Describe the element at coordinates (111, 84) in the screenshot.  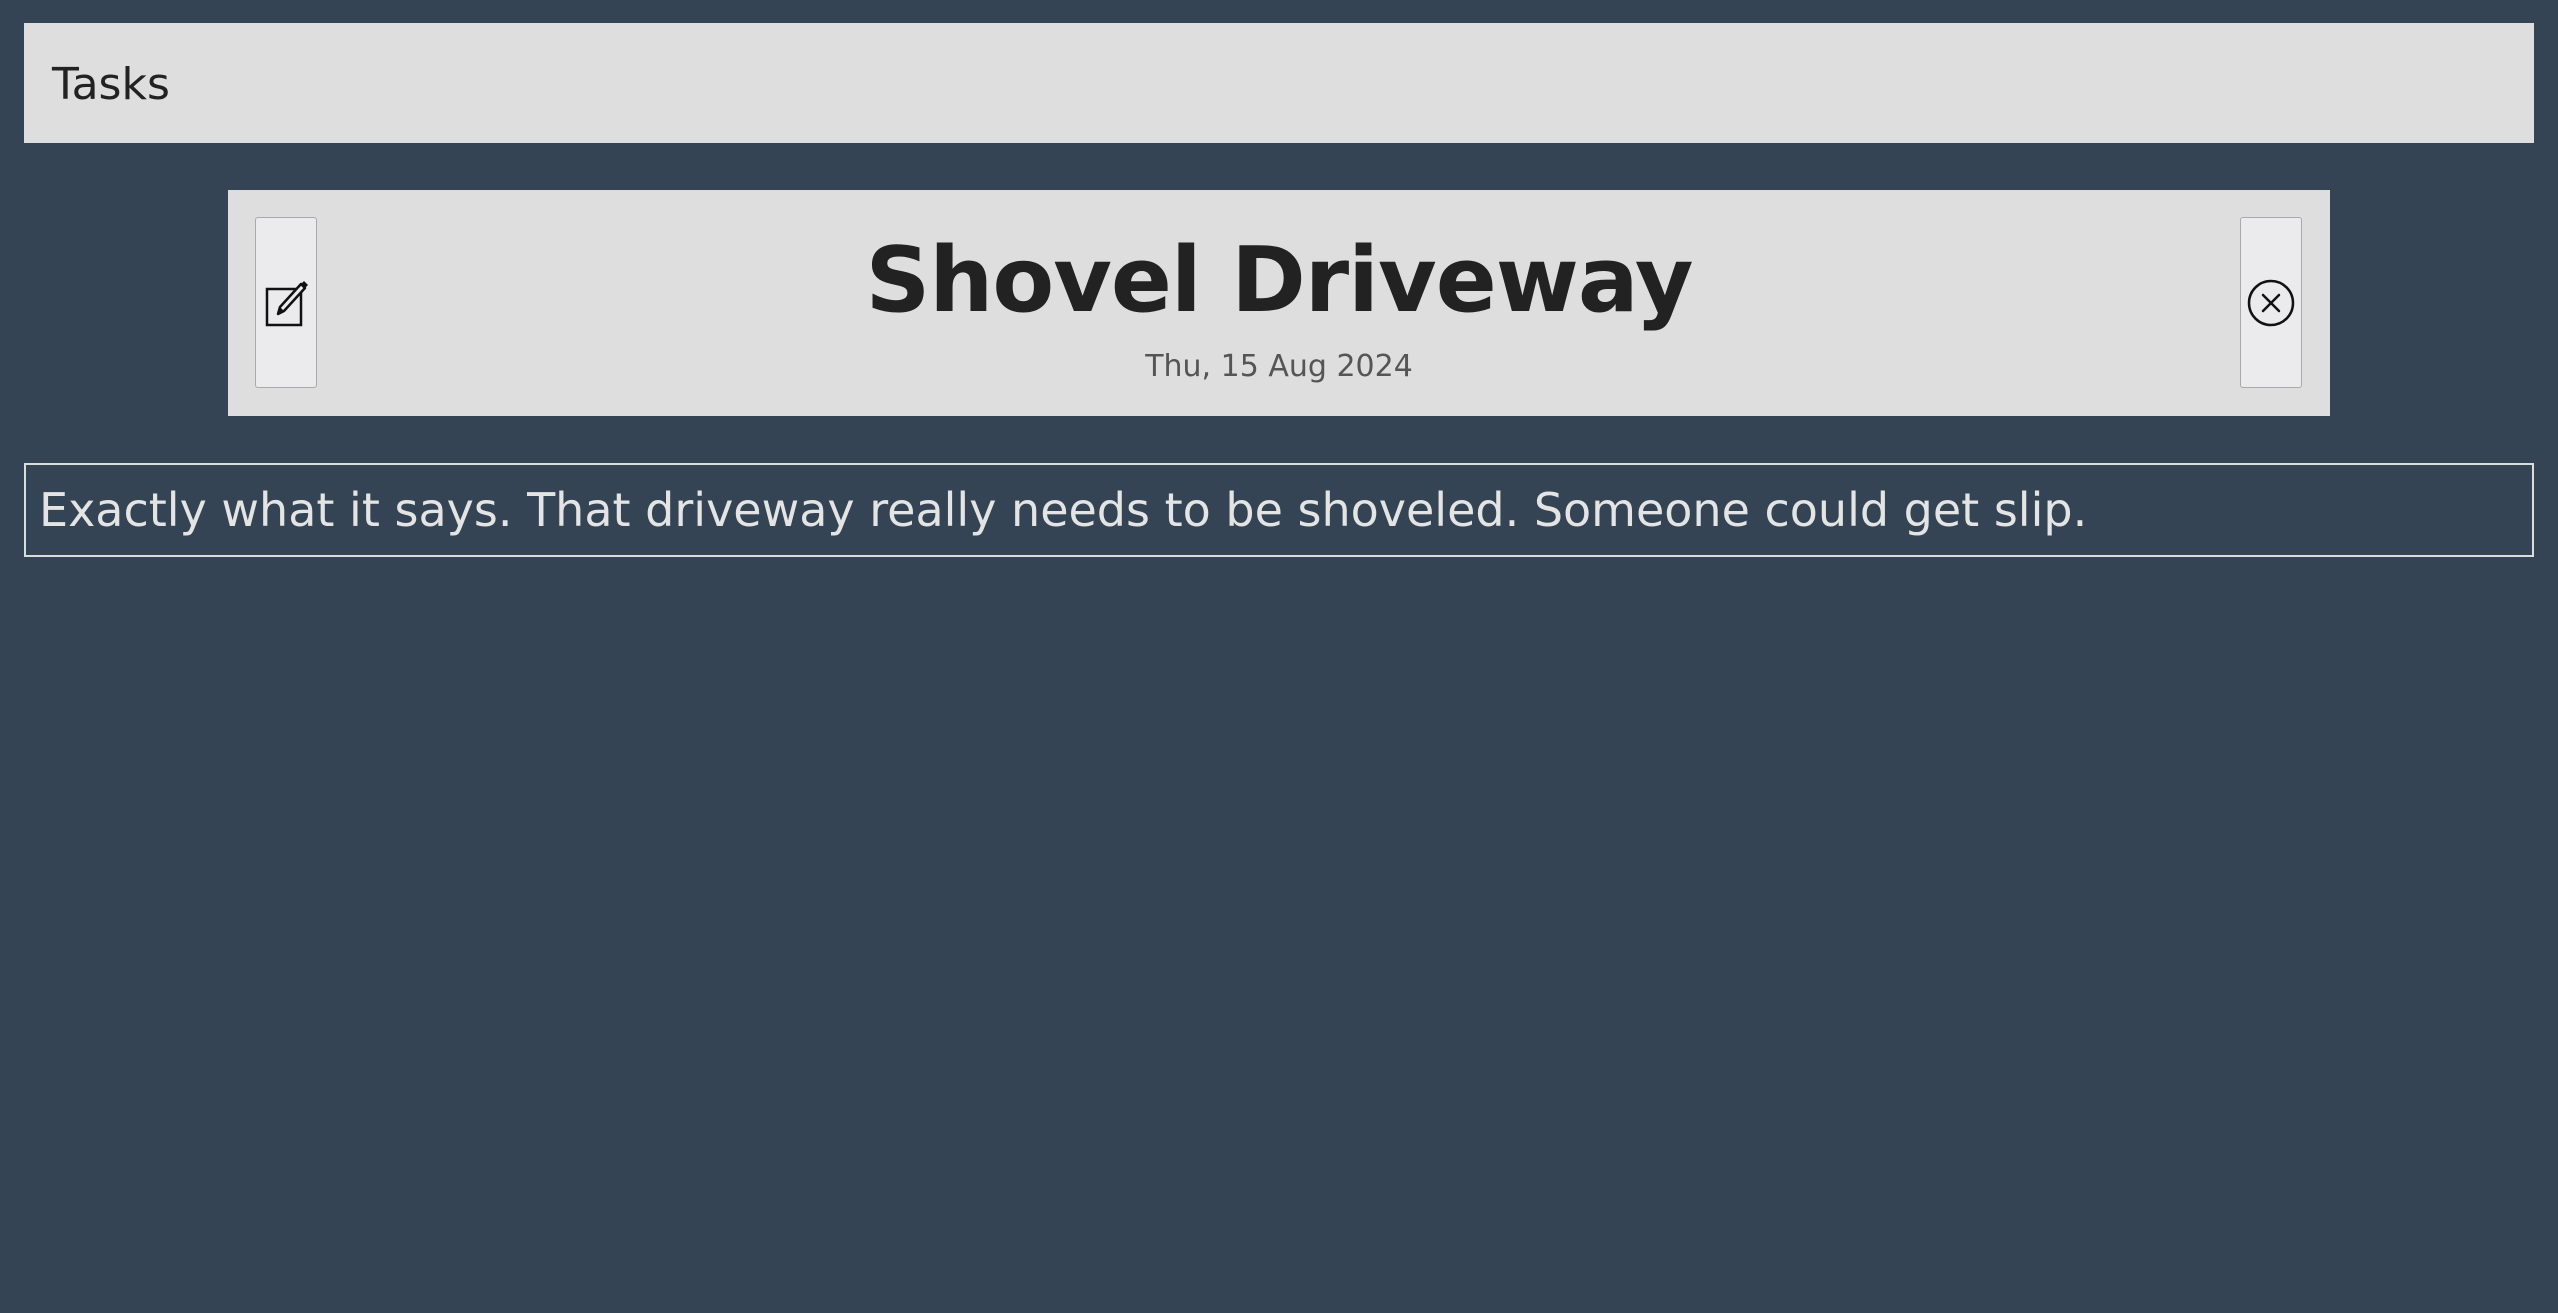
I see `header-title: Tasks` at that location.